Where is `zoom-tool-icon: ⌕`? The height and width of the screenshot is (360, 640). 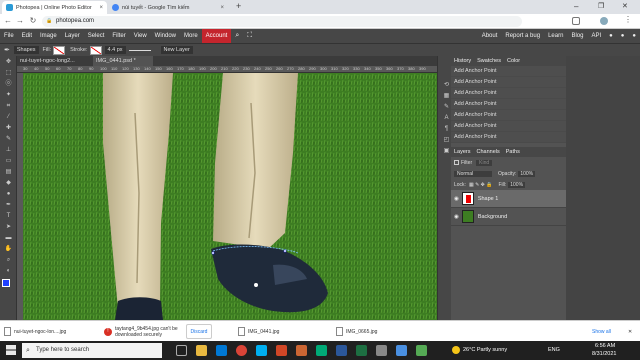
zoom-tool-icon: ⌕ is located at coordinates (8, 260).